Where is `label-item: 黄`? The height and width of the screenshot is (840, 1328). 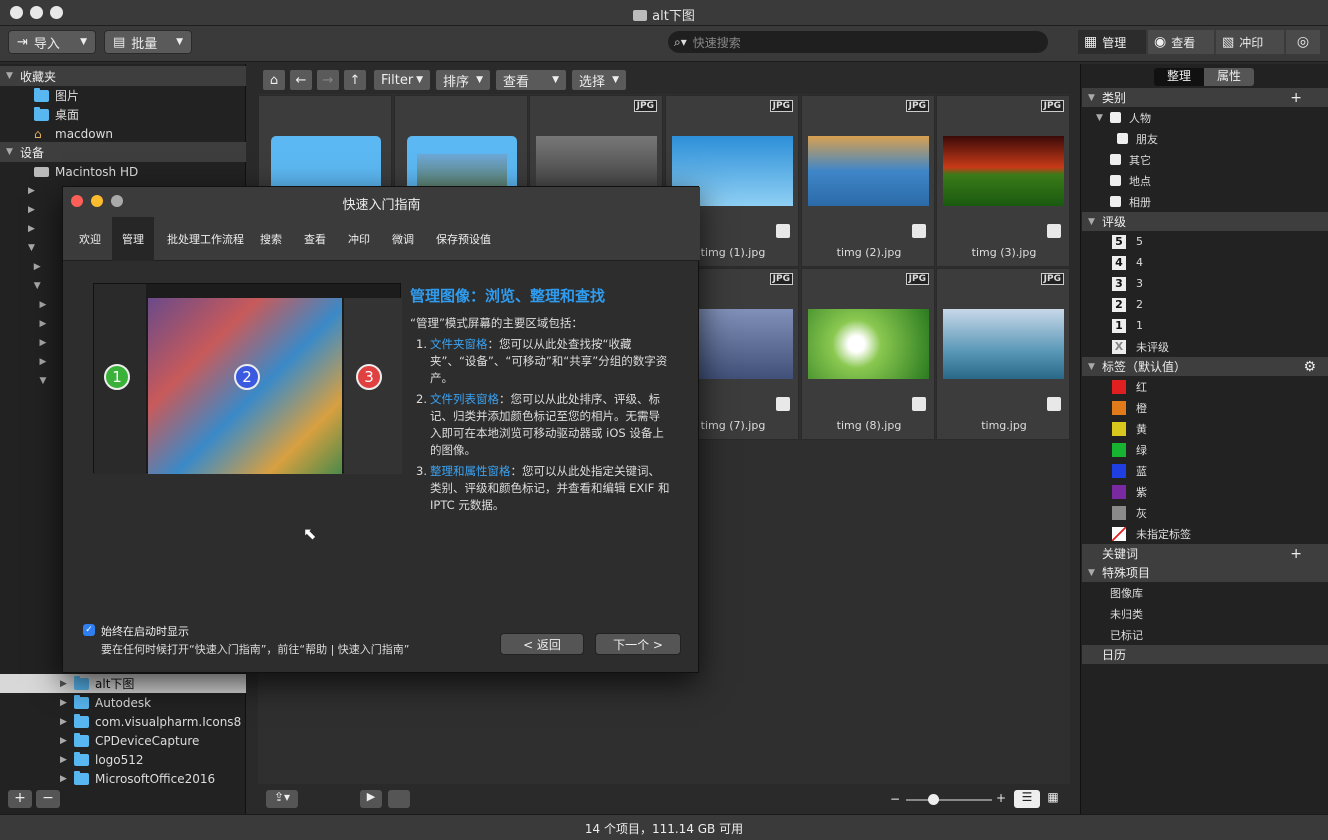 label-item: 黄 is located at coordinates (1129, 428).